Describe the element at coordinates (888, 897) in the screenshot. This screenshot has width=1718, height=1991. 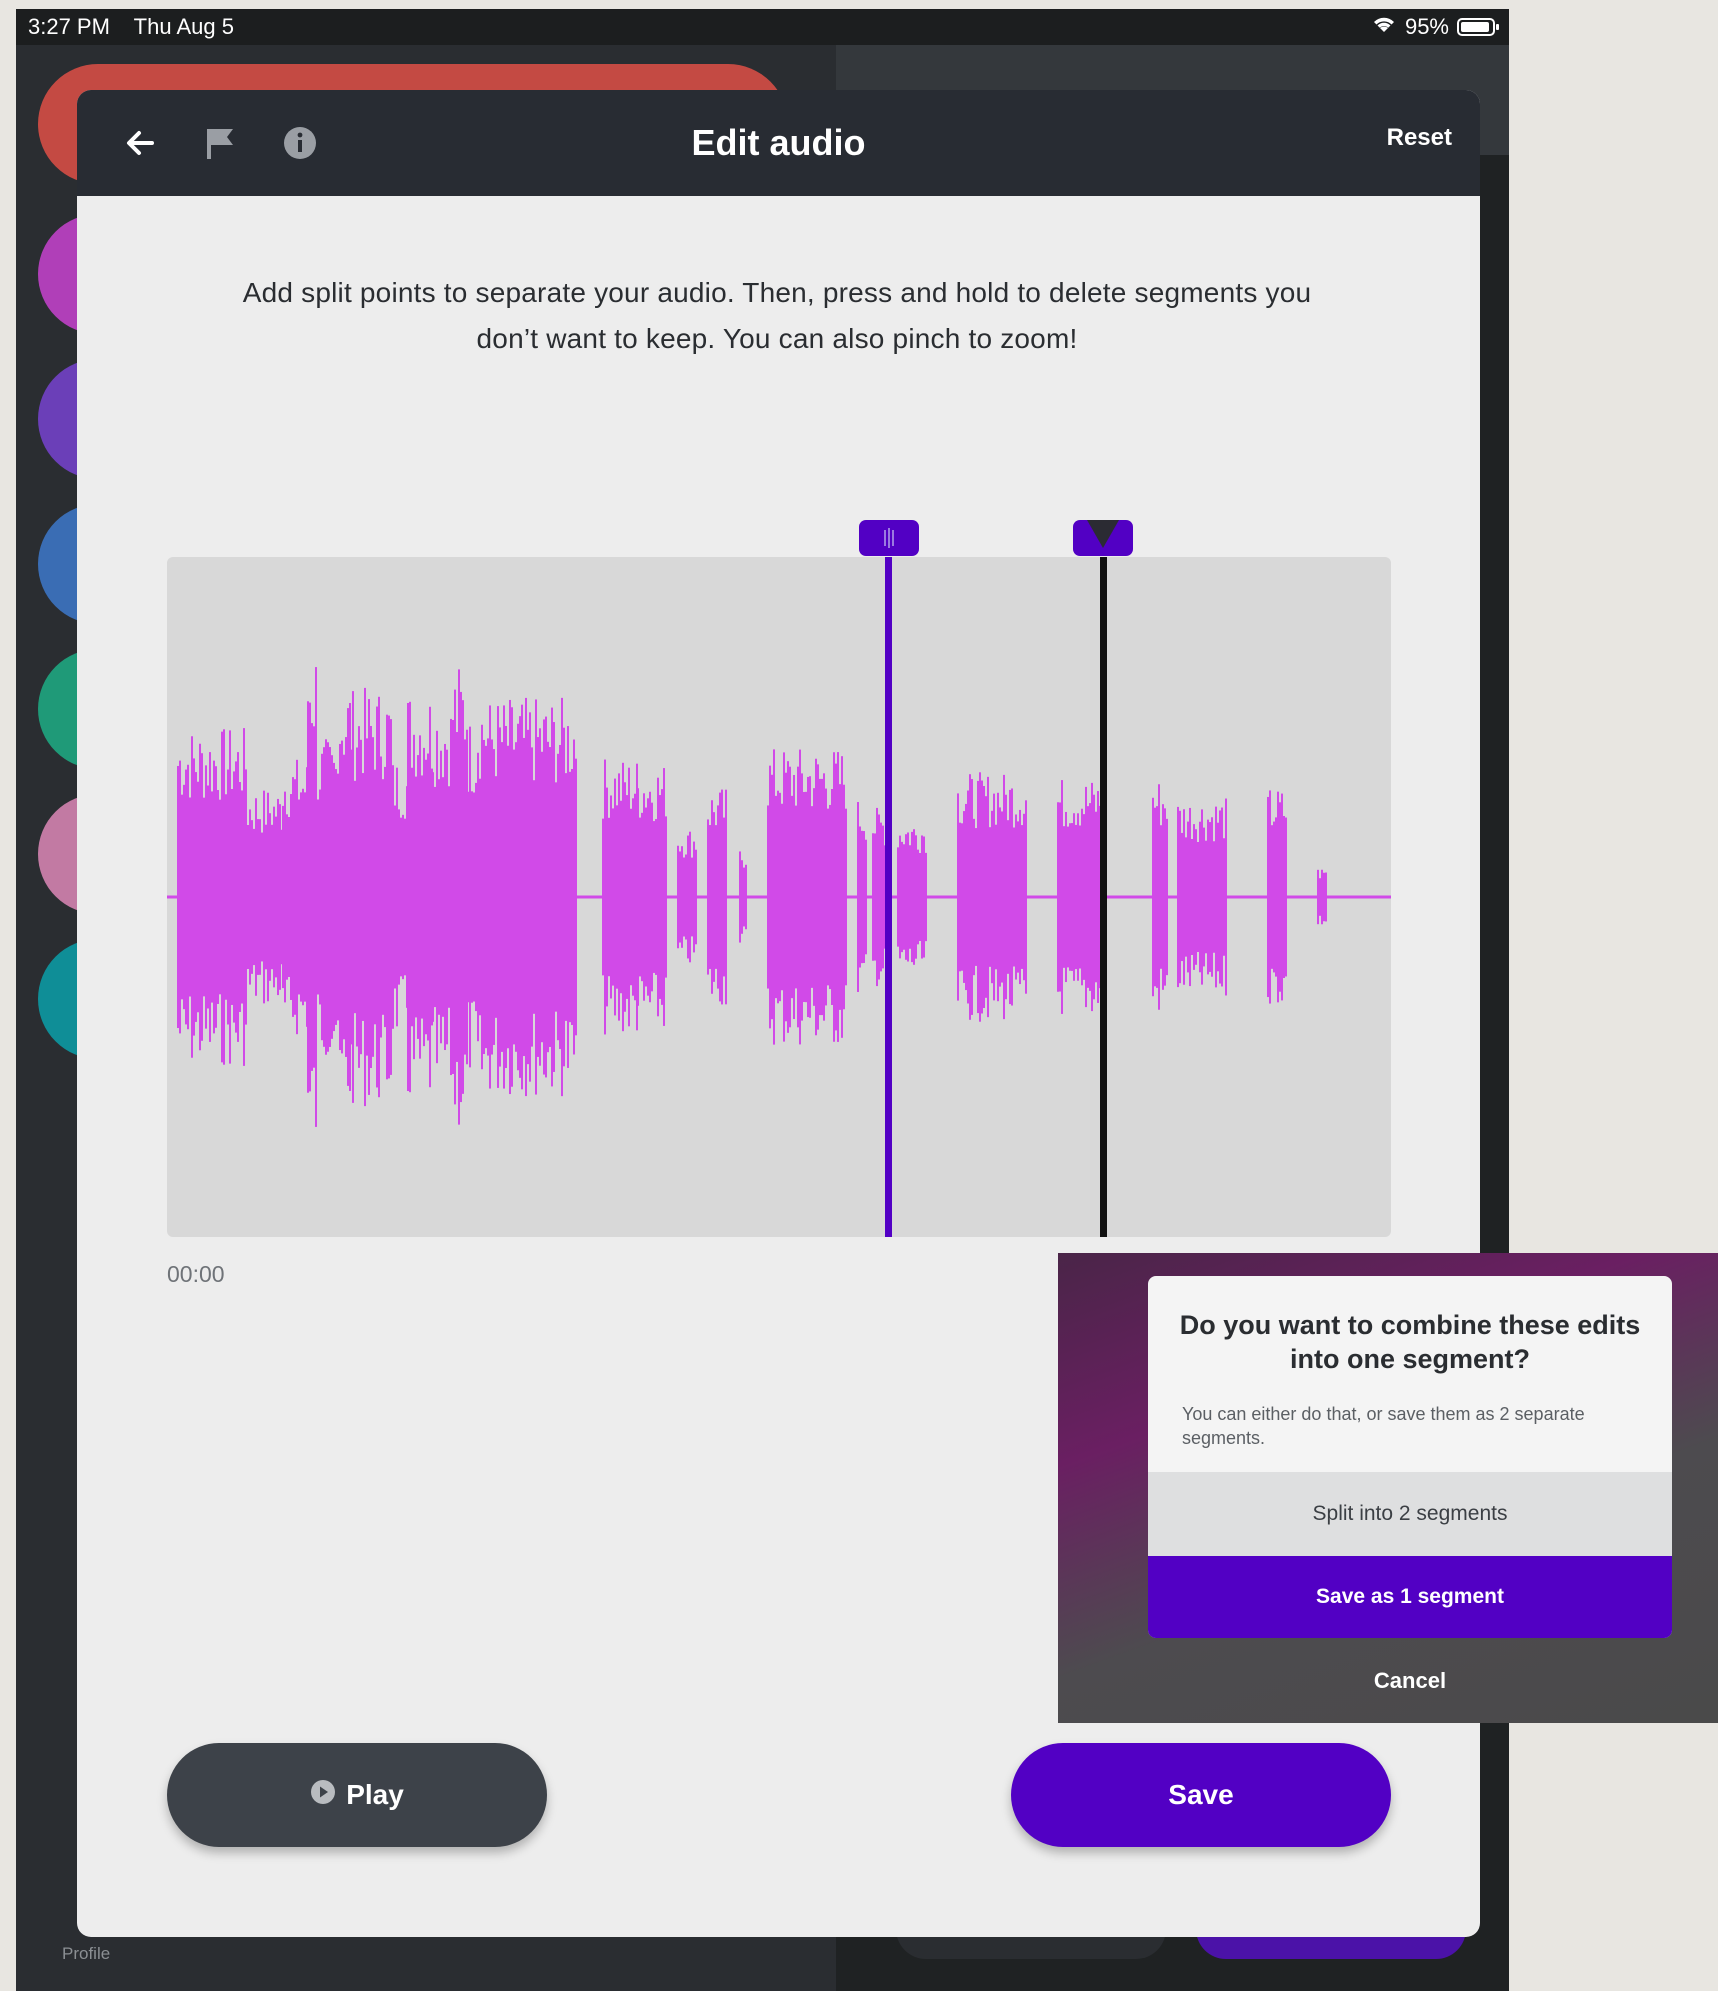
I see `split-point-line` at that location.